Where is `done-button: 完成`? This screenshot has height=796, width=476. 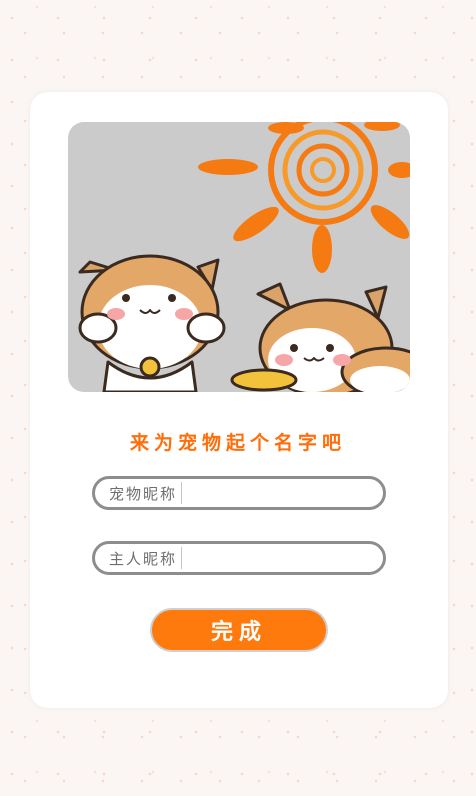
done-button: 完成 is located at coordinates (239, 630).